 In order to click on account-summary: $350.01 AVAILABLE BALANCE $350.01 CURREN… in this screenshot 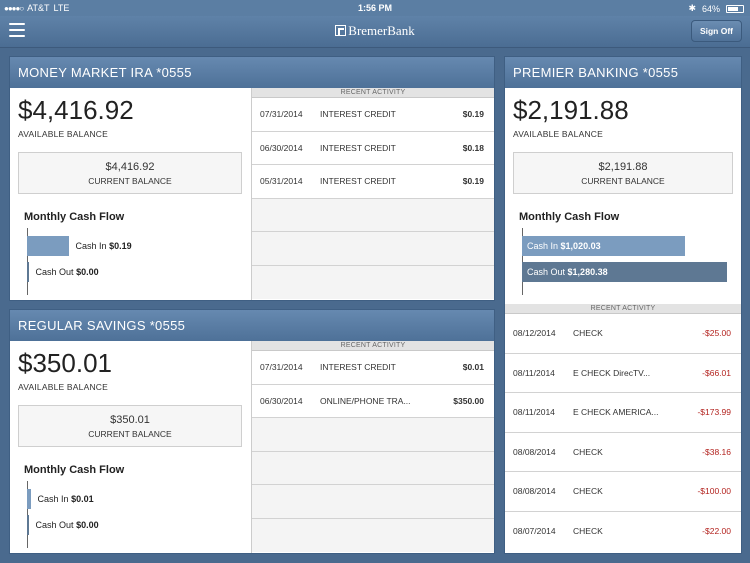, I will do `click(131, 447)`.